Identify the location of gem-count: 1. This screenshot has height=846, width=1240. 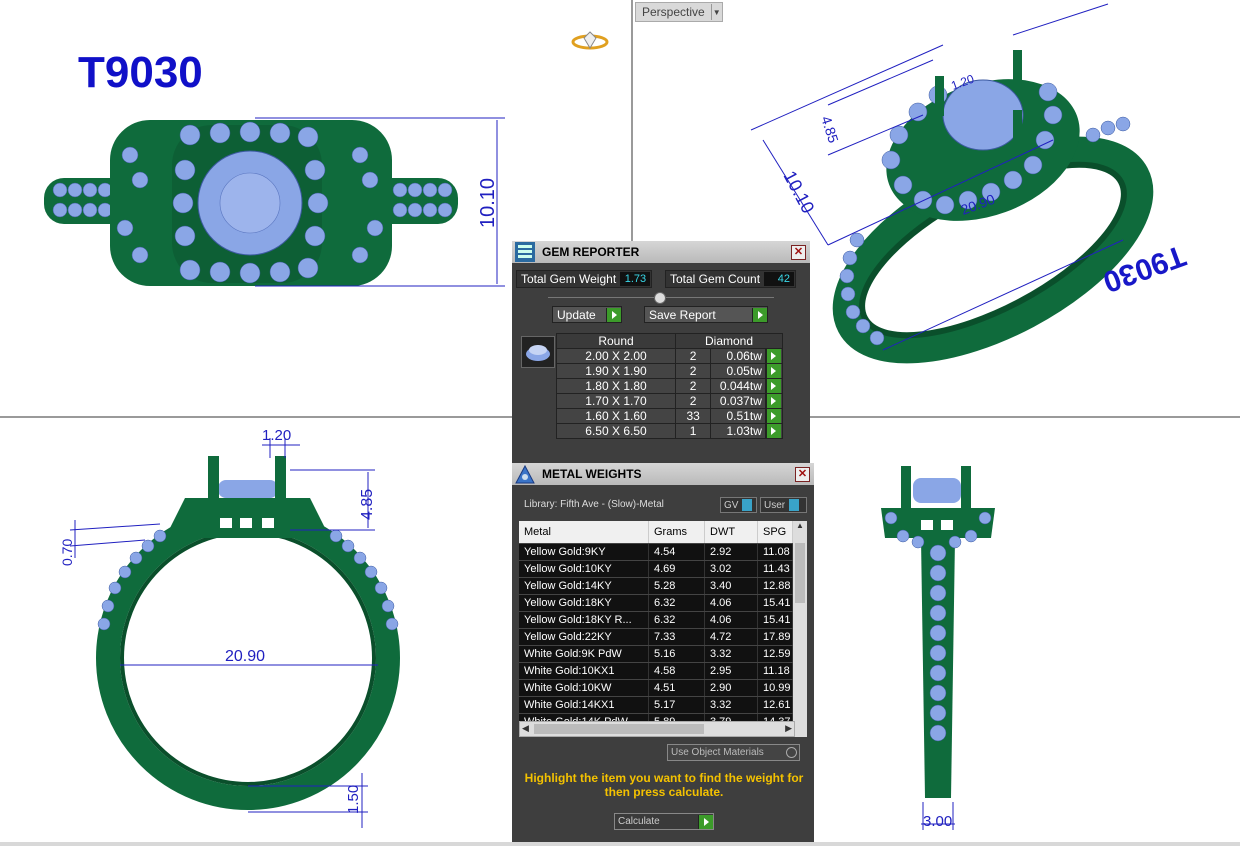
(693, 431).